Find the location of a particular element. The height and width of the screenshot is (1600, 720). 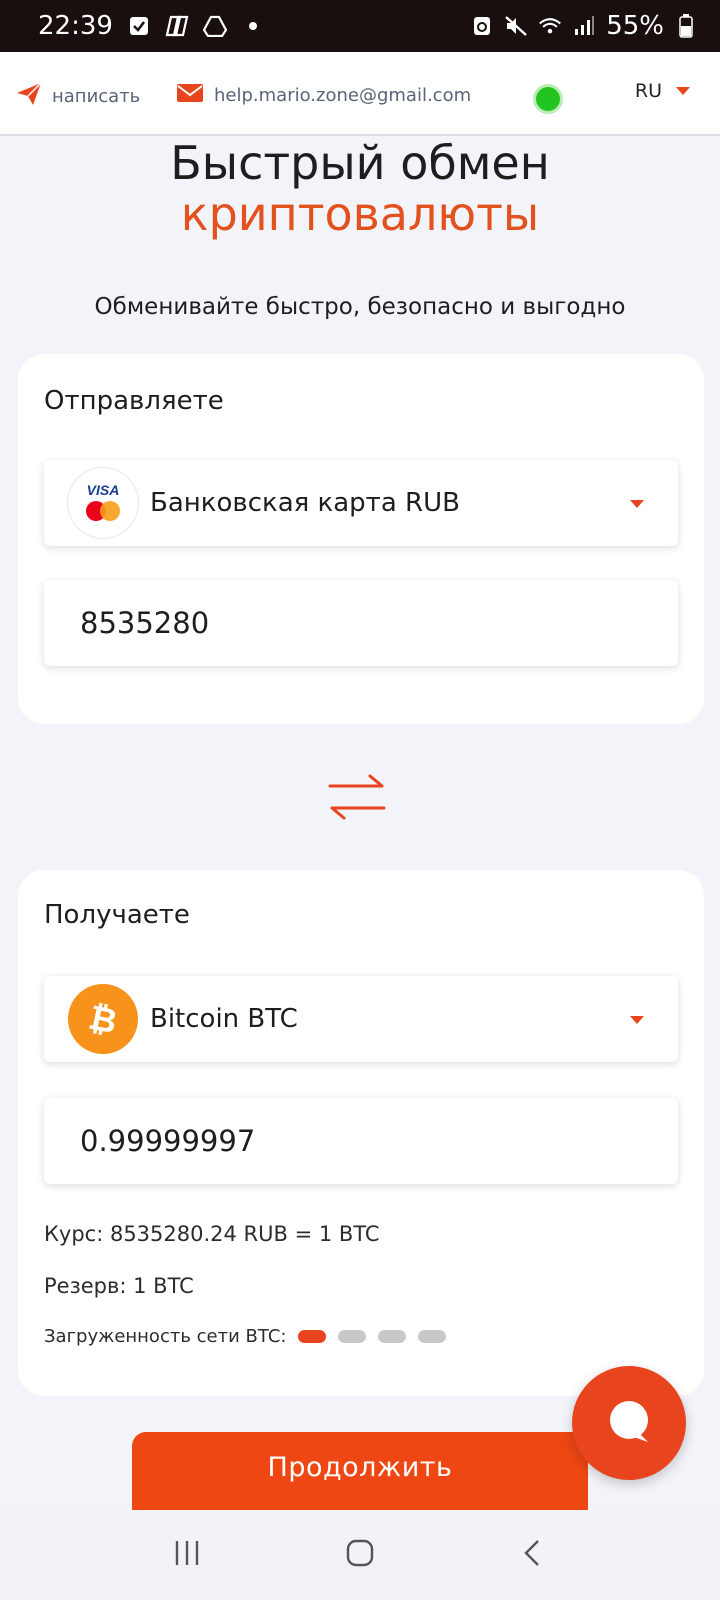

header-bar: написать help.mario.zone@gmail.com RU is located at coordinates (360, 94).